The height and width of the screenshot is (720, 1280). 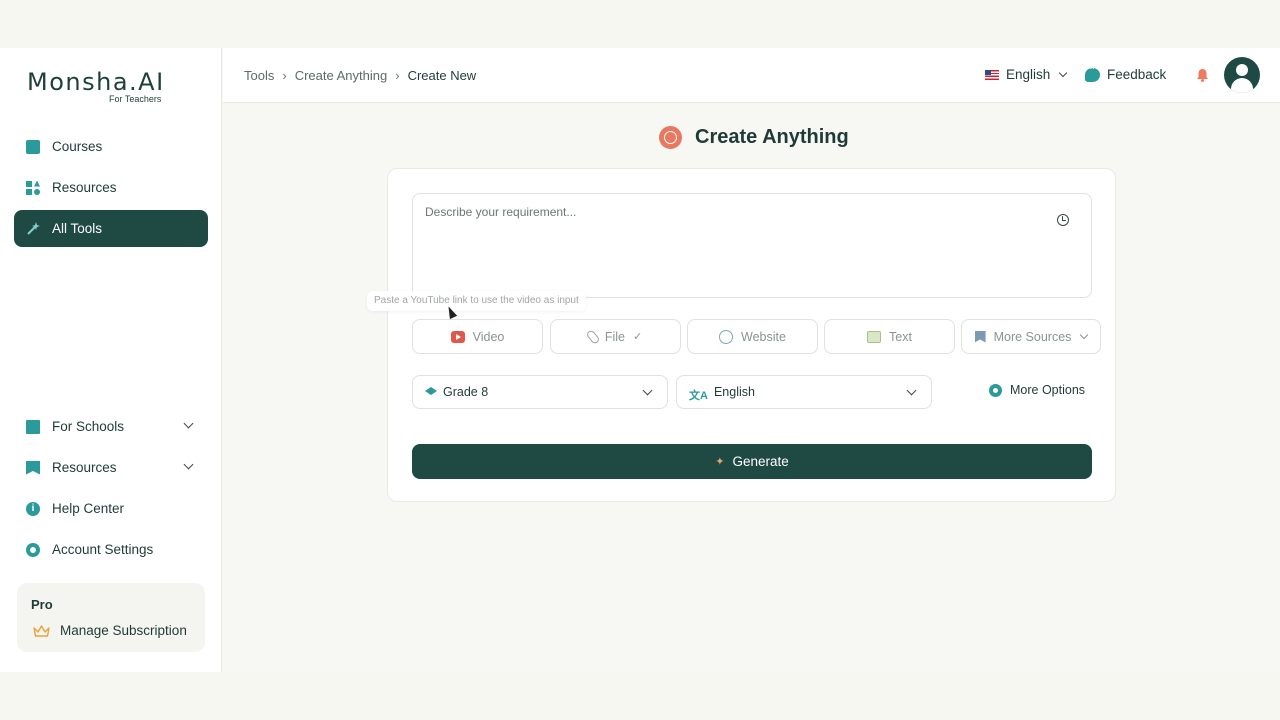 What do you see at coordinates (431, 391) in the screenshot?
I see `graduation-cap-icon` at bounding box center [431, 391].